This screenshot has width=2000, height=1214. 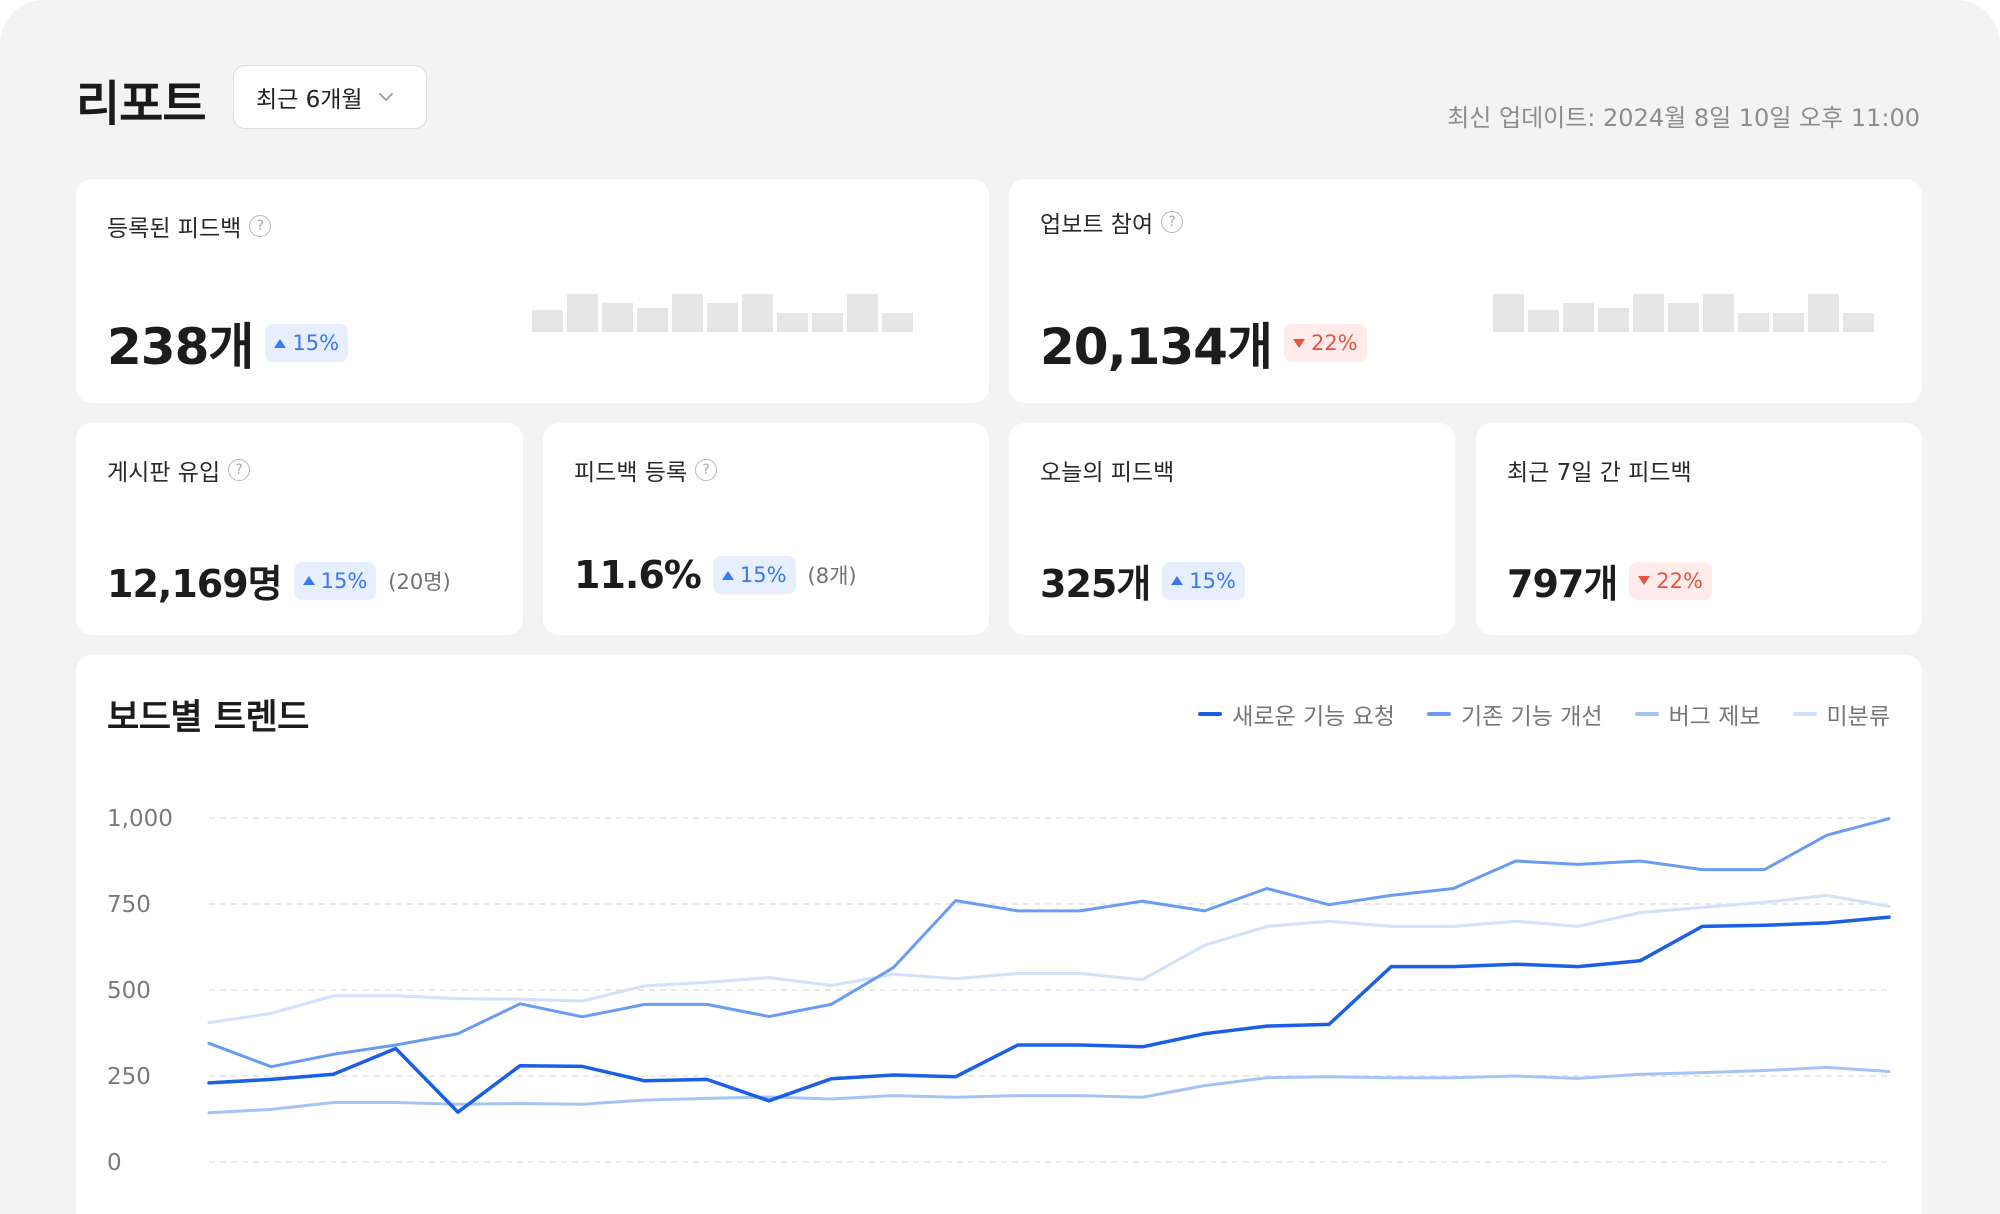 What do you see at coordinates (164, 473) in the screenshot?
I see `card-title-label: 게시판 유입` at bounding box center [164, 473].